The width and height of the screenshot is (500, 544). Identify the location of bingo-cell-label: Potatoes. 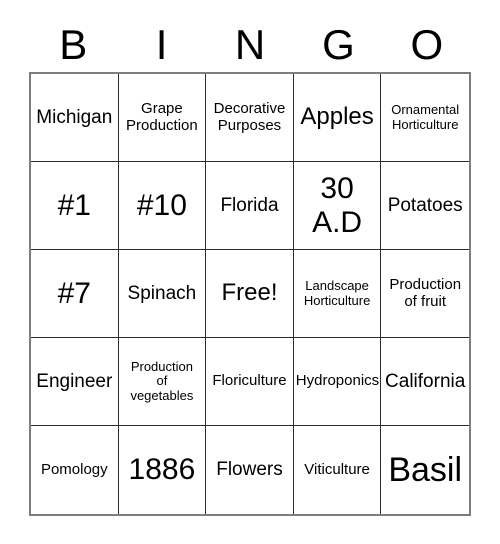
(425, 205).